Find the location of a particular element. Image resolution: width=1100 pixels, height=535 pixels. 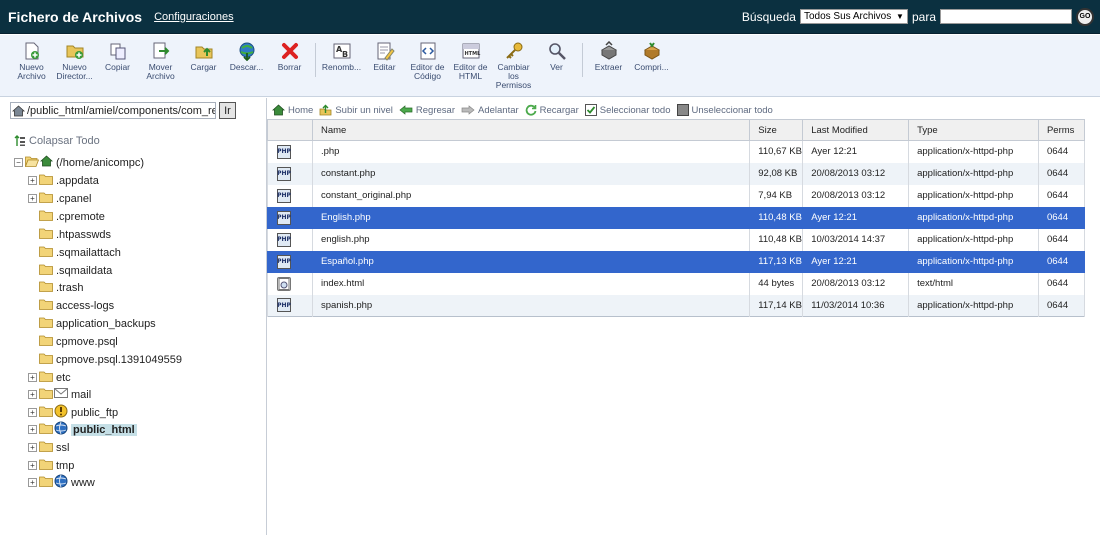

column-header-name: Name is located at coordinates (531, 130).